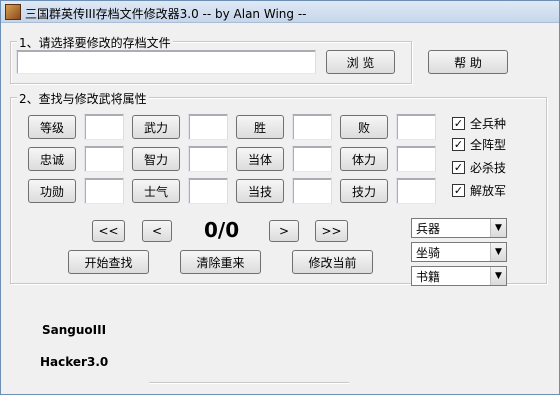 The width and height of the screenshot is (560, 395). Describe the element at coordinates (166, 14) in the screenshot. I see `window-title: 三国群英传III存档文件修改器3.0 -- by Alan Wing --` at that location.